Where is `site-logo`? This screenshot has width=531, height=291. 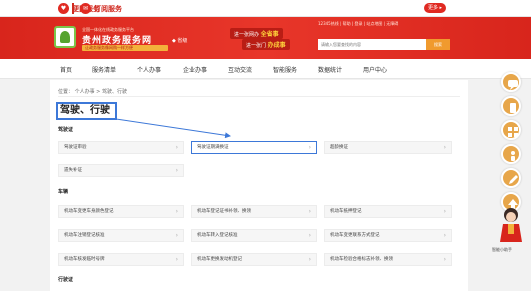
site-logo is located at coordinates (65, 37).